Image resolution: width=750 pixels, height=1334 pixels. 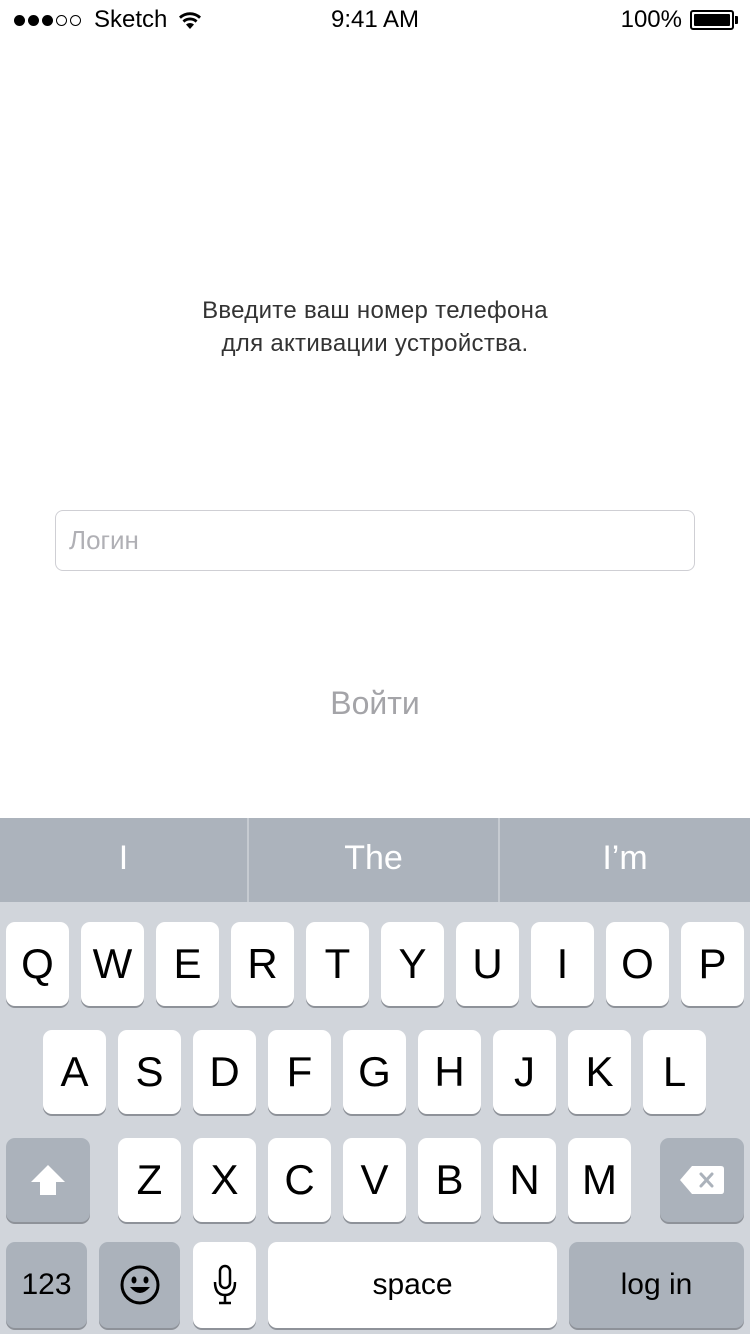 I want to click on suggestion-item: I, so click(x=124, y=860).